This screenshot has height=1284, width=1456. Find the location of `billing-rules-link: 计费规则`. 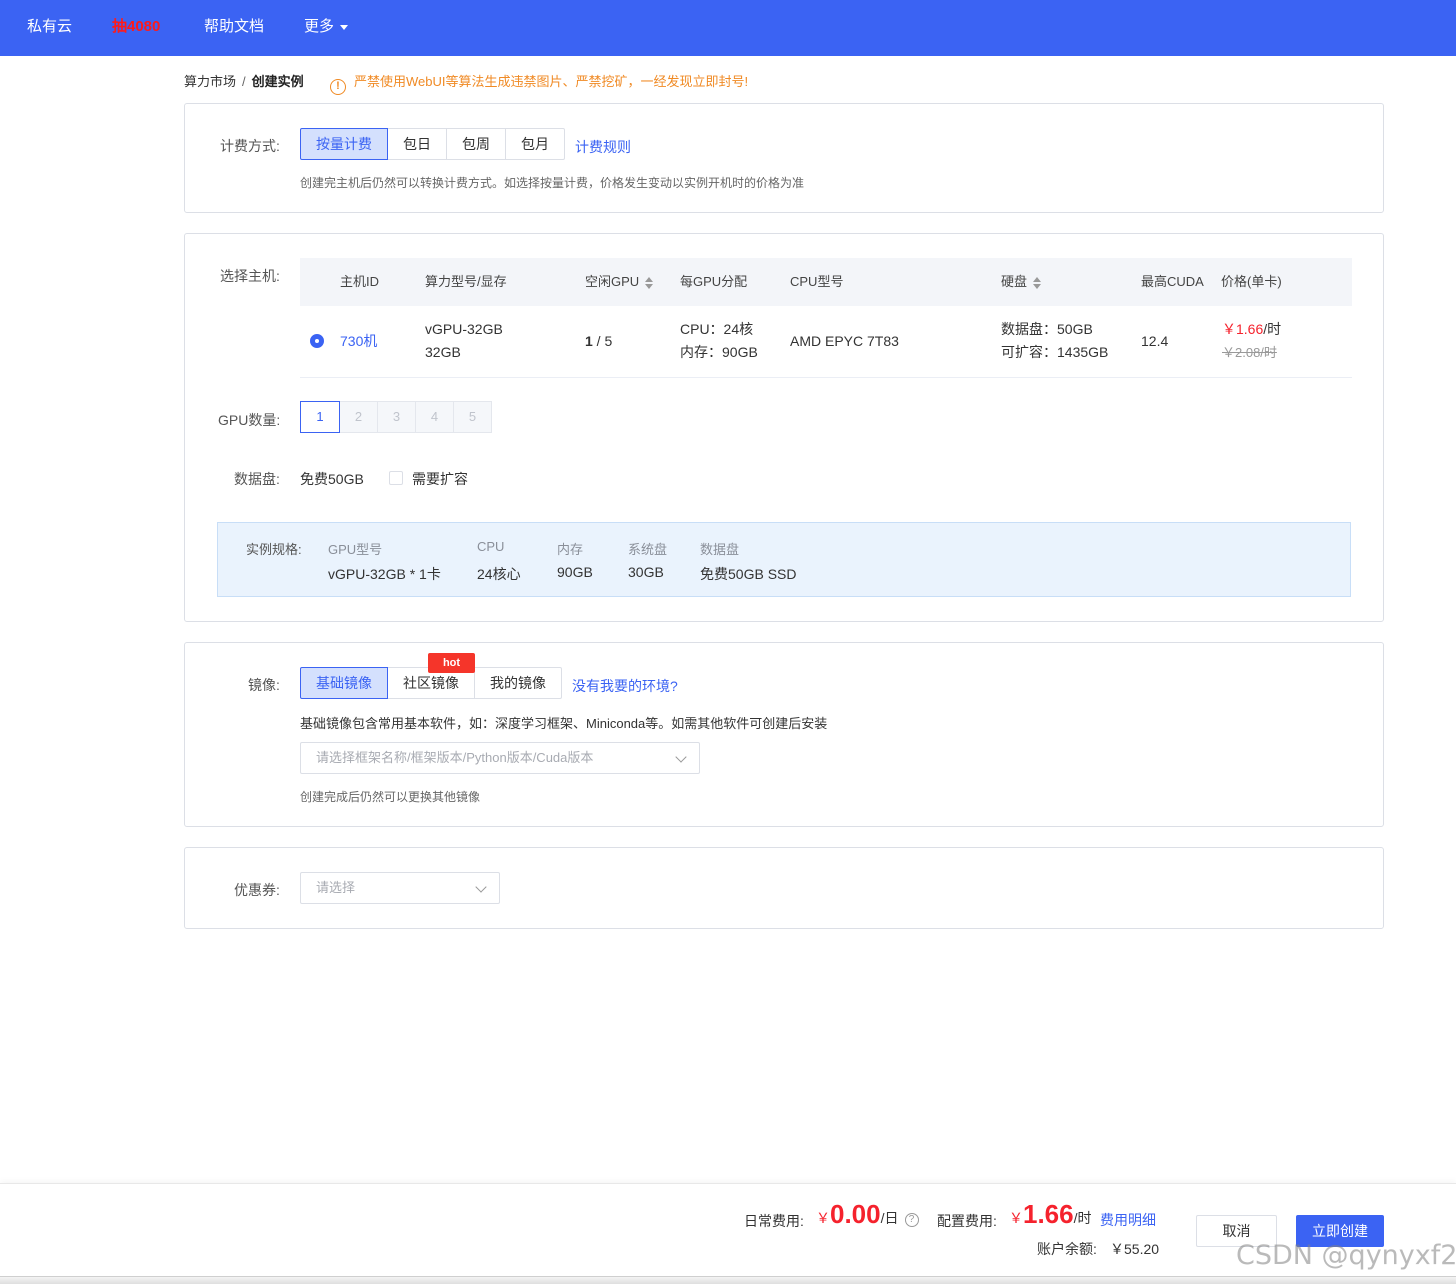

billing-rules-link: 计费规则 is located at coordinates (603, 147).